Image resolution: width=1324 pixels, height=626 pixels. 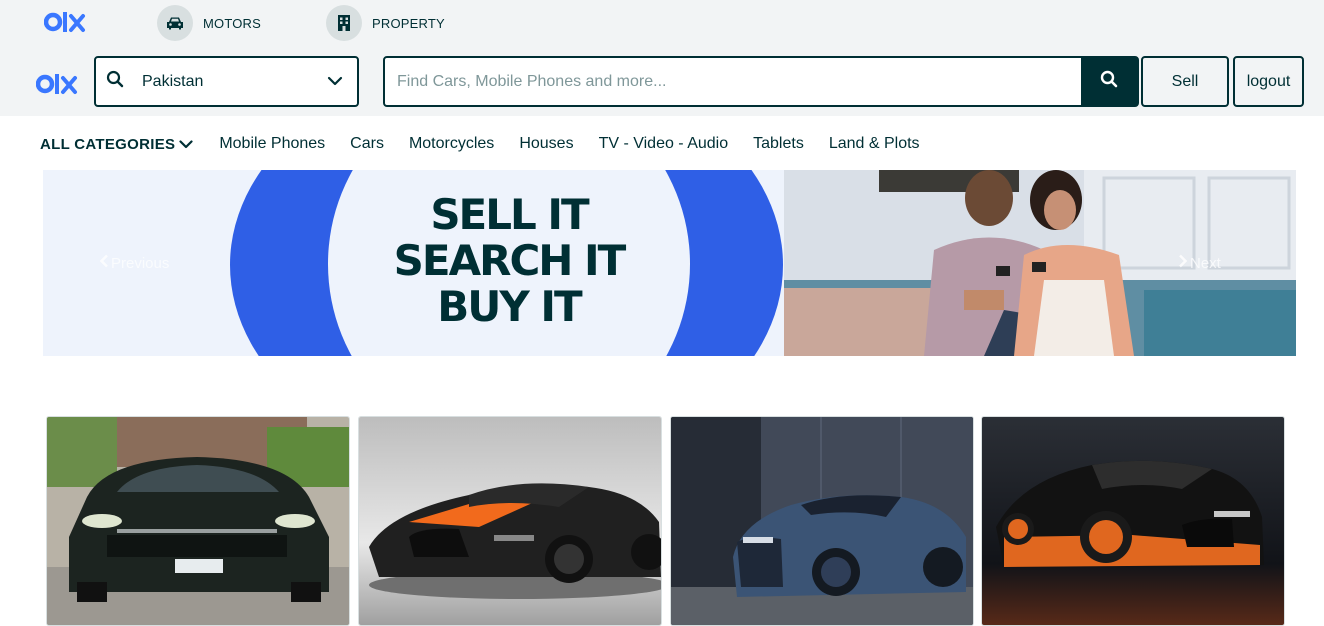 I want to click on logout-button: logout, so click(x=1268, y=81).